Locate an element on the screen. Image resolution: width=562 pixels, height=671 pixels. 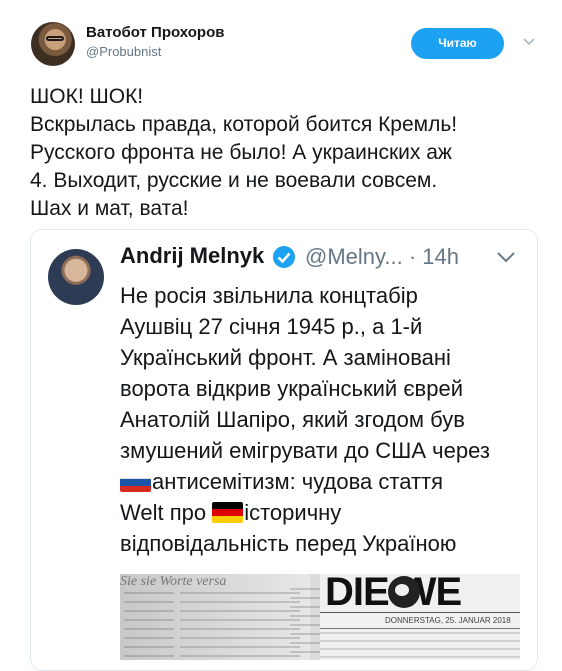
quoted-line: Welt про історичну is located at coordinates (325, 512).